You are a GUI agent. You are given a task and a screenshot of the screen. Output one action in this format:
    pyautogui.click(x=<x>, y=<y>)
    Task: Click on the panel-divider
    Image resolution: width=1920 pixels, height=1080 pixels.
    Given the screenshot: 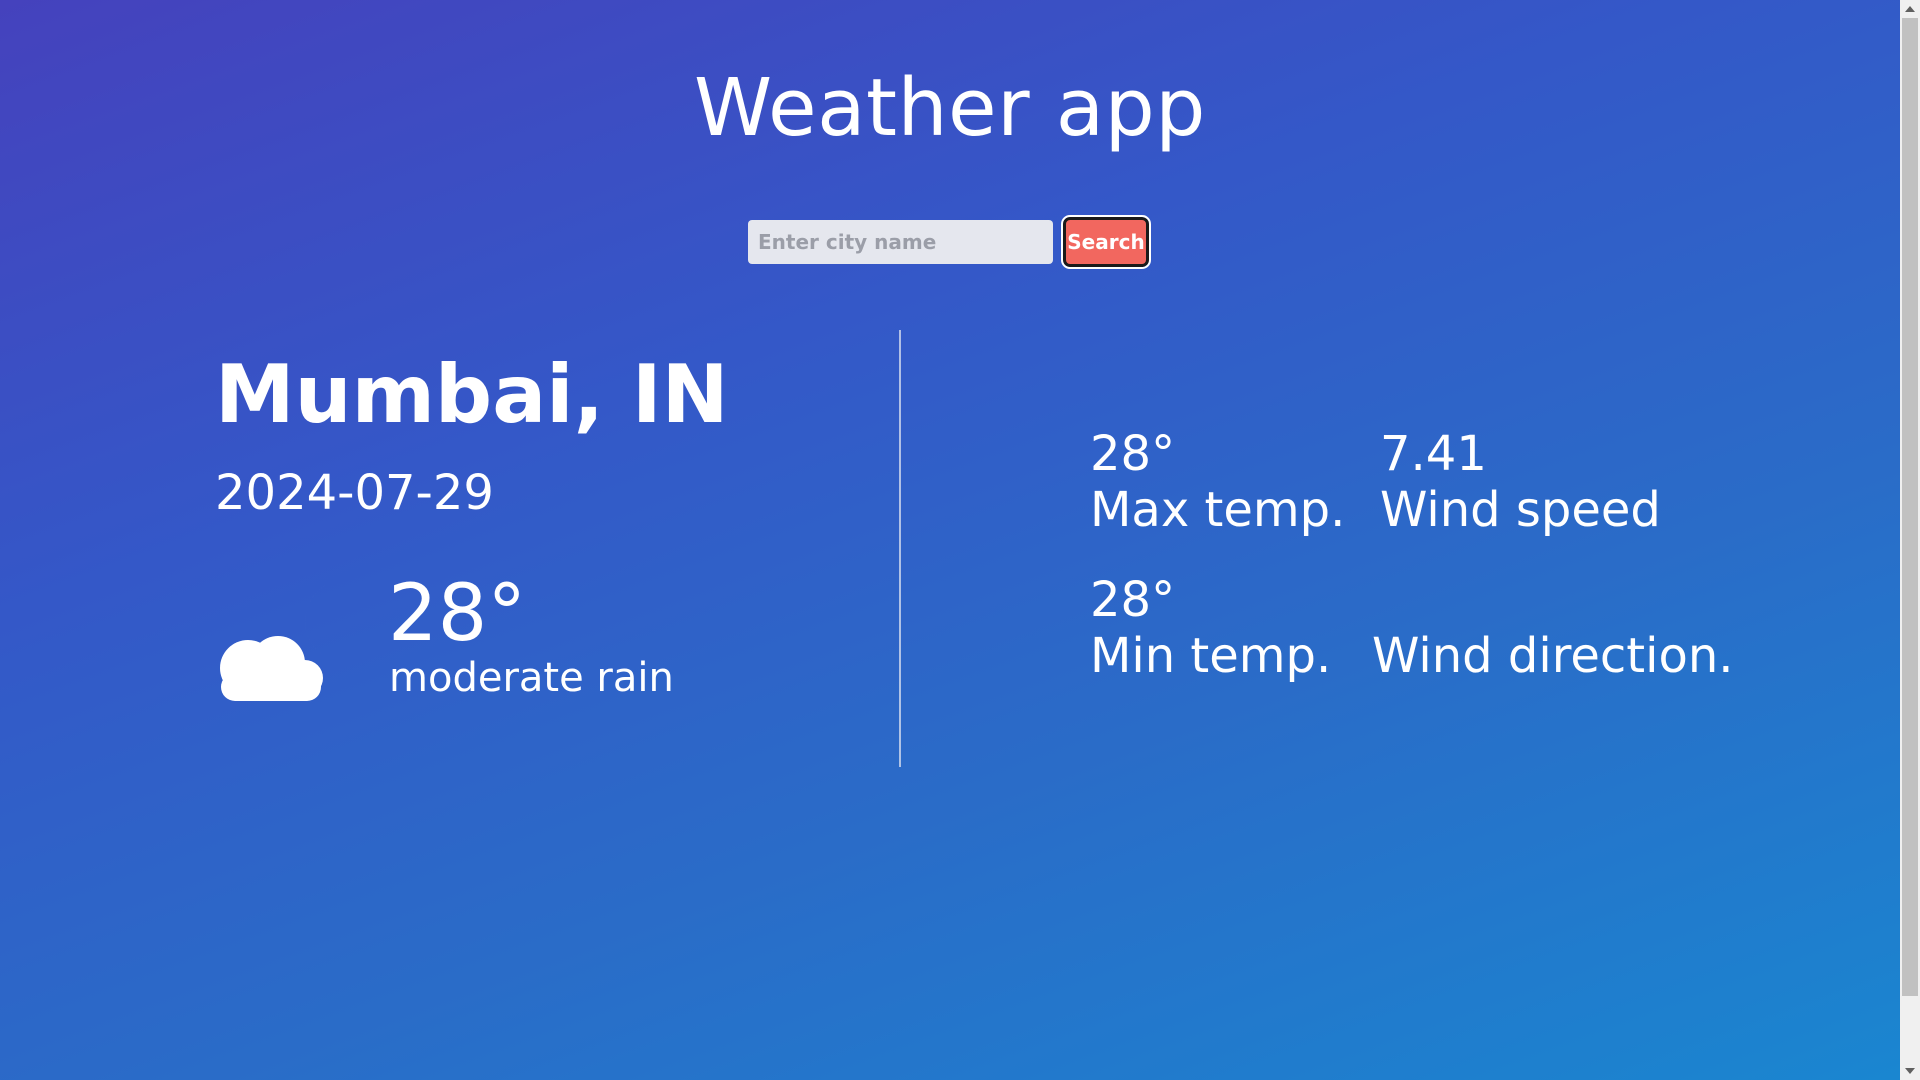 What is the action you would take?
    pyautogui.click(x=900, y=548)
    